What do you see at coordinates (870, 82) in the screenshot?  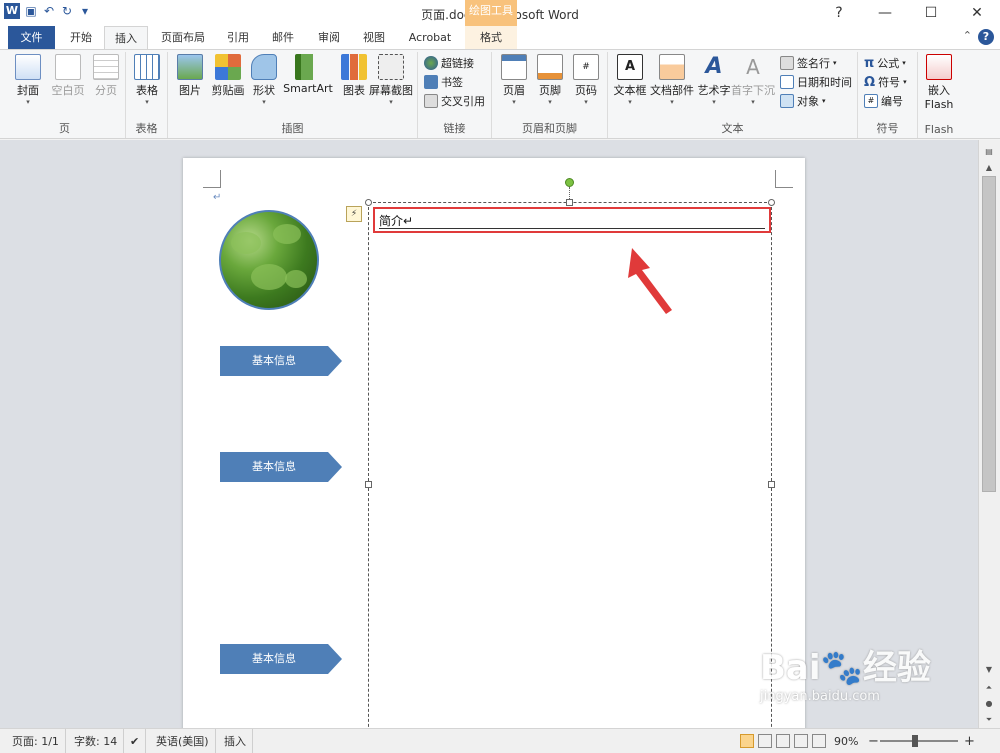 I see `omega-icon: Ω` at bounding box center [870, 82].